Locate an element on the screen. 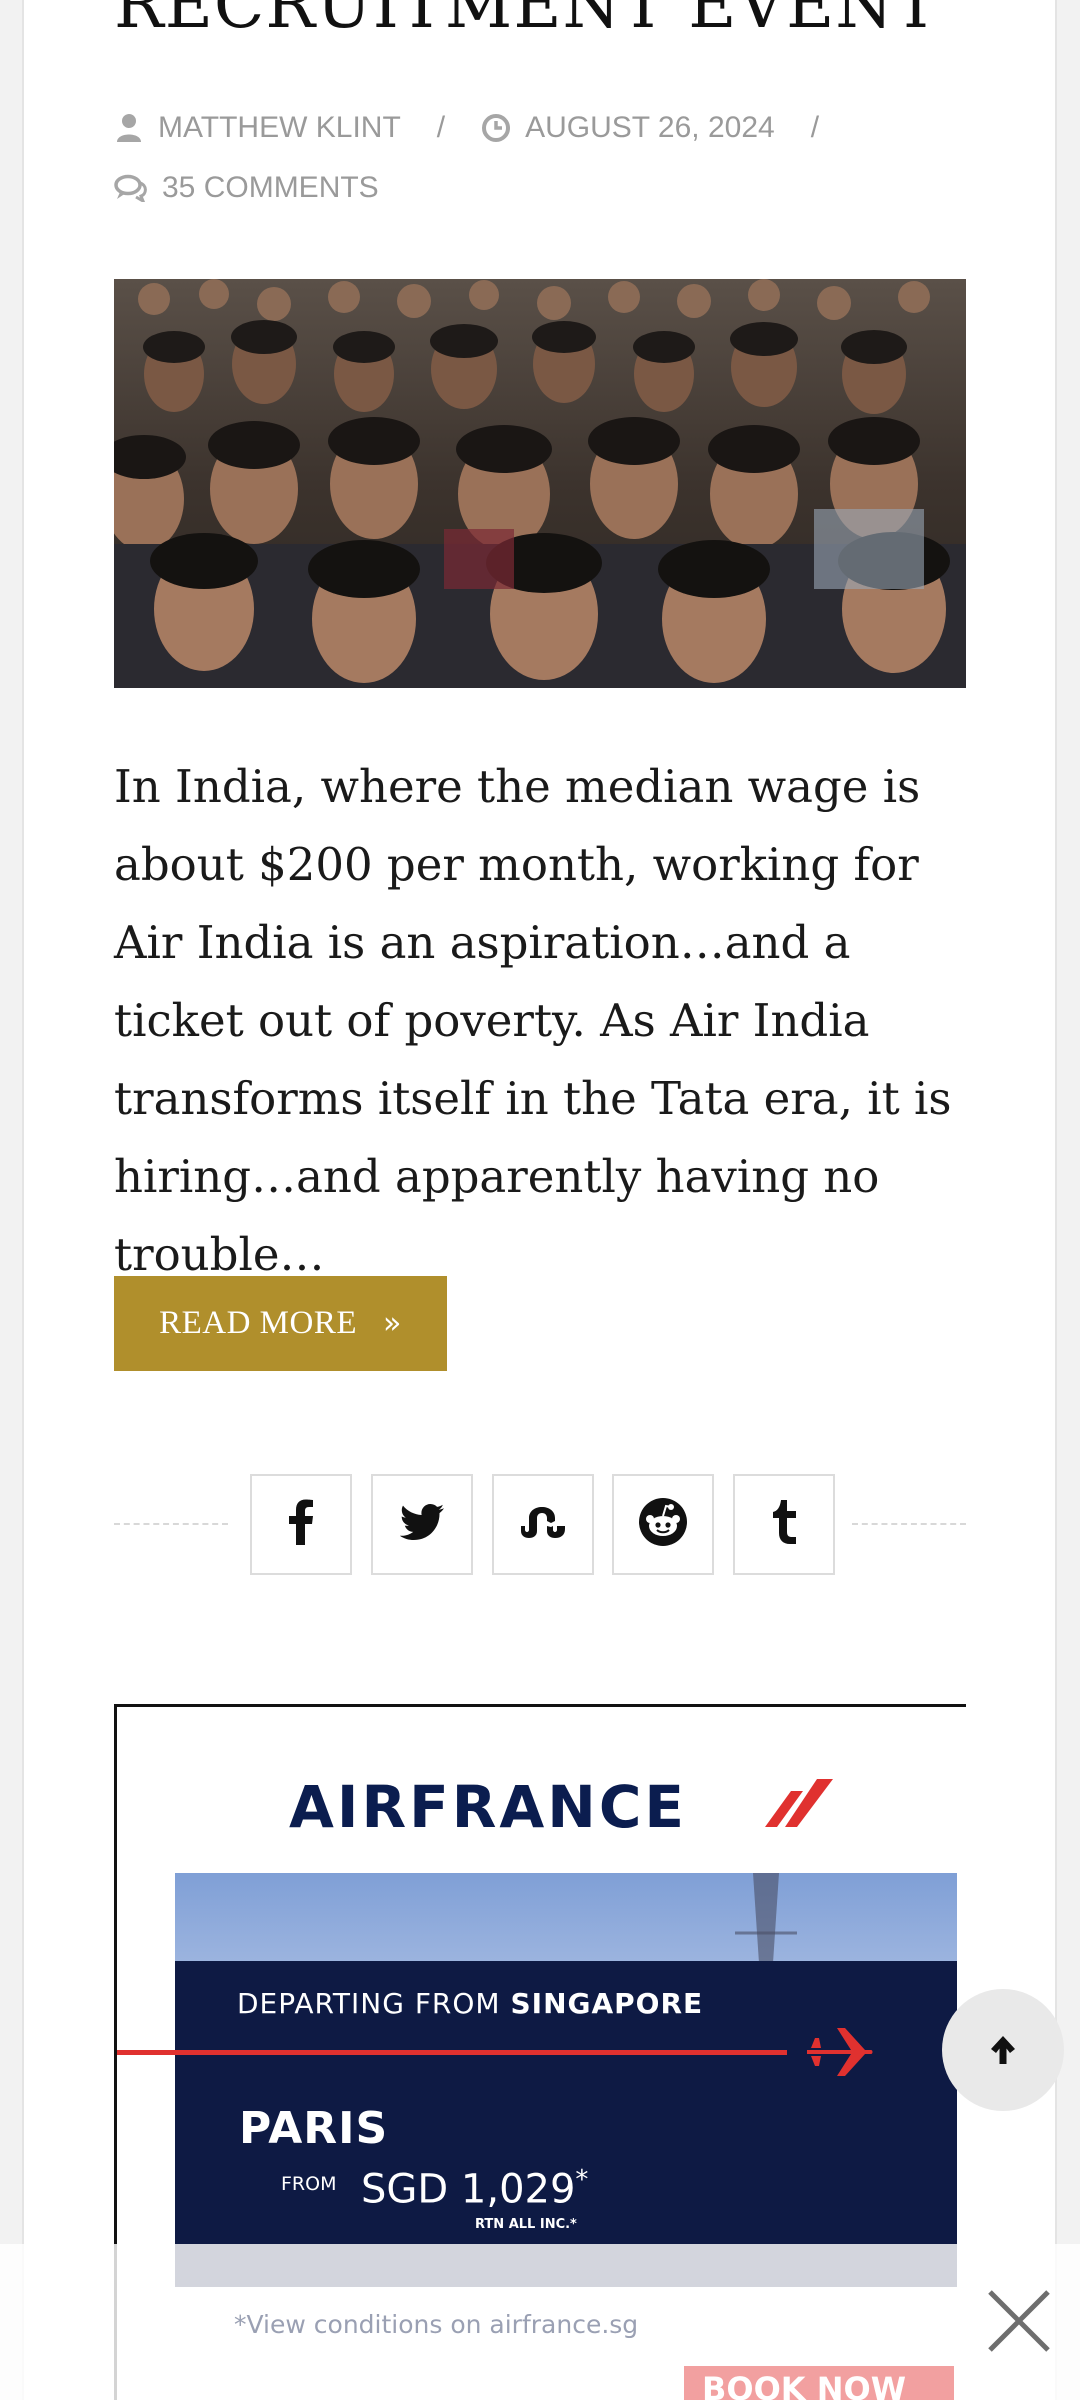 The height and width of the screenshot is (2400, 1080). share-facebook-button is located at coordinates (301, 1524).